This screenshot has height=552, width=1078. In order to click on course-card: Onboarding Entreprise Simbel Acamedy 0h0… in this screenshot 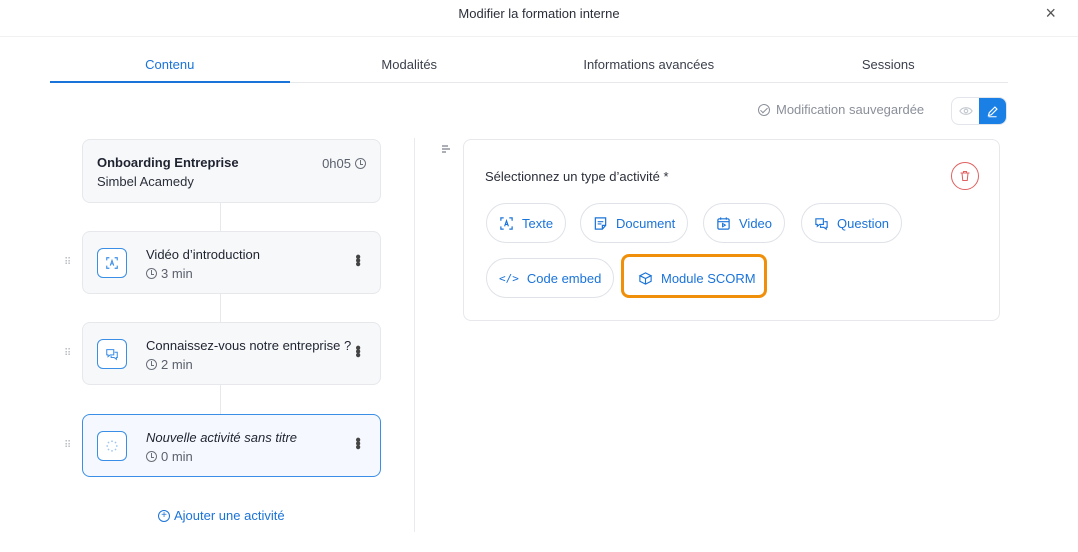, I will do `click(231, 171)`.